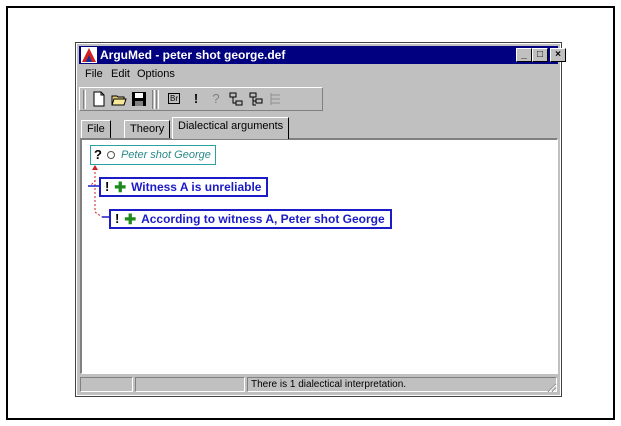  I want to click on maximize-button: □, so click(540, 55).